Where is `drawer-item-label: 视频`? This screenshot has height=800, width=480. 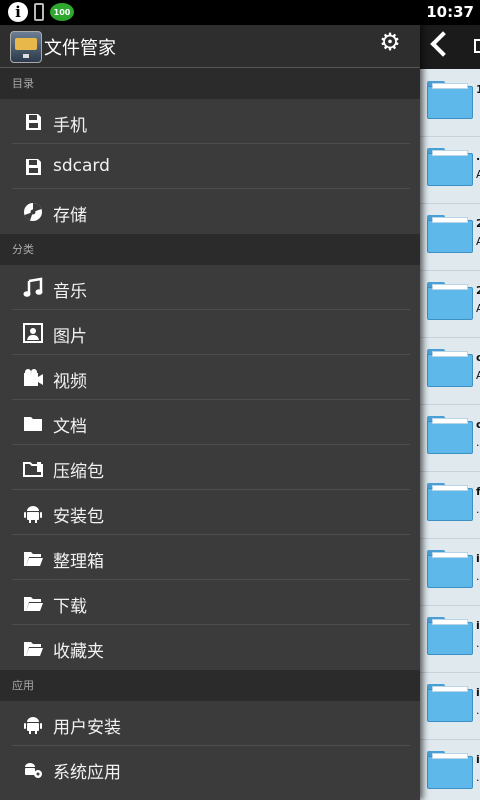
drawer-item-label: 视频 is located at coordinates (70, 382).